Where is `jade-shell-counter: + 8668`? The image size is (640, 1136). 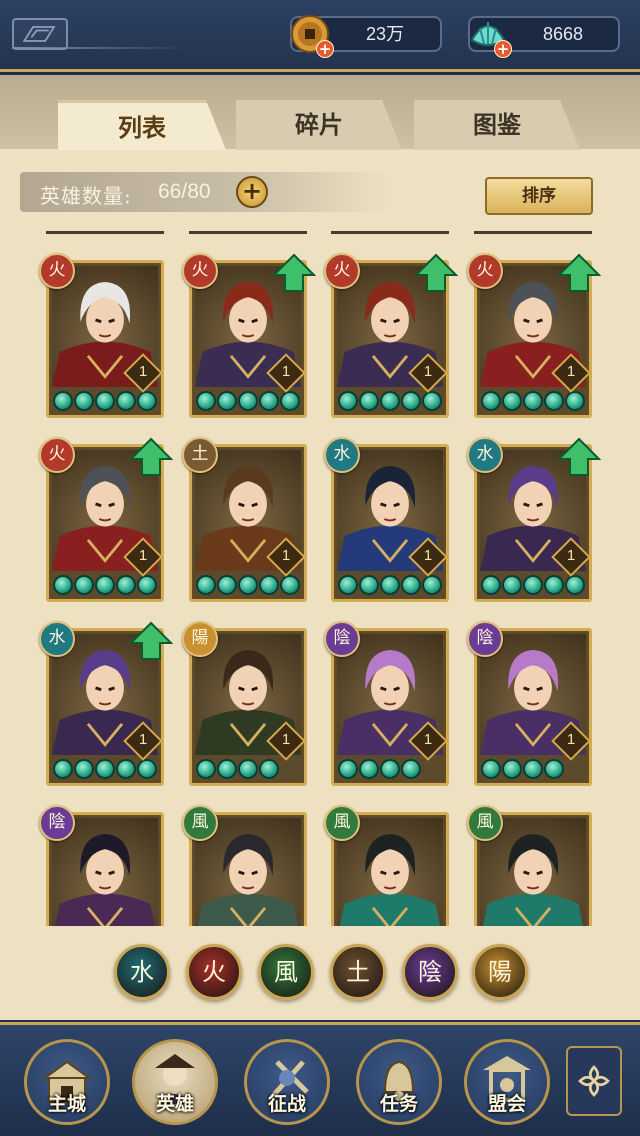
jade-shell-counter: + 8668 is located at coordinates (544, 37).